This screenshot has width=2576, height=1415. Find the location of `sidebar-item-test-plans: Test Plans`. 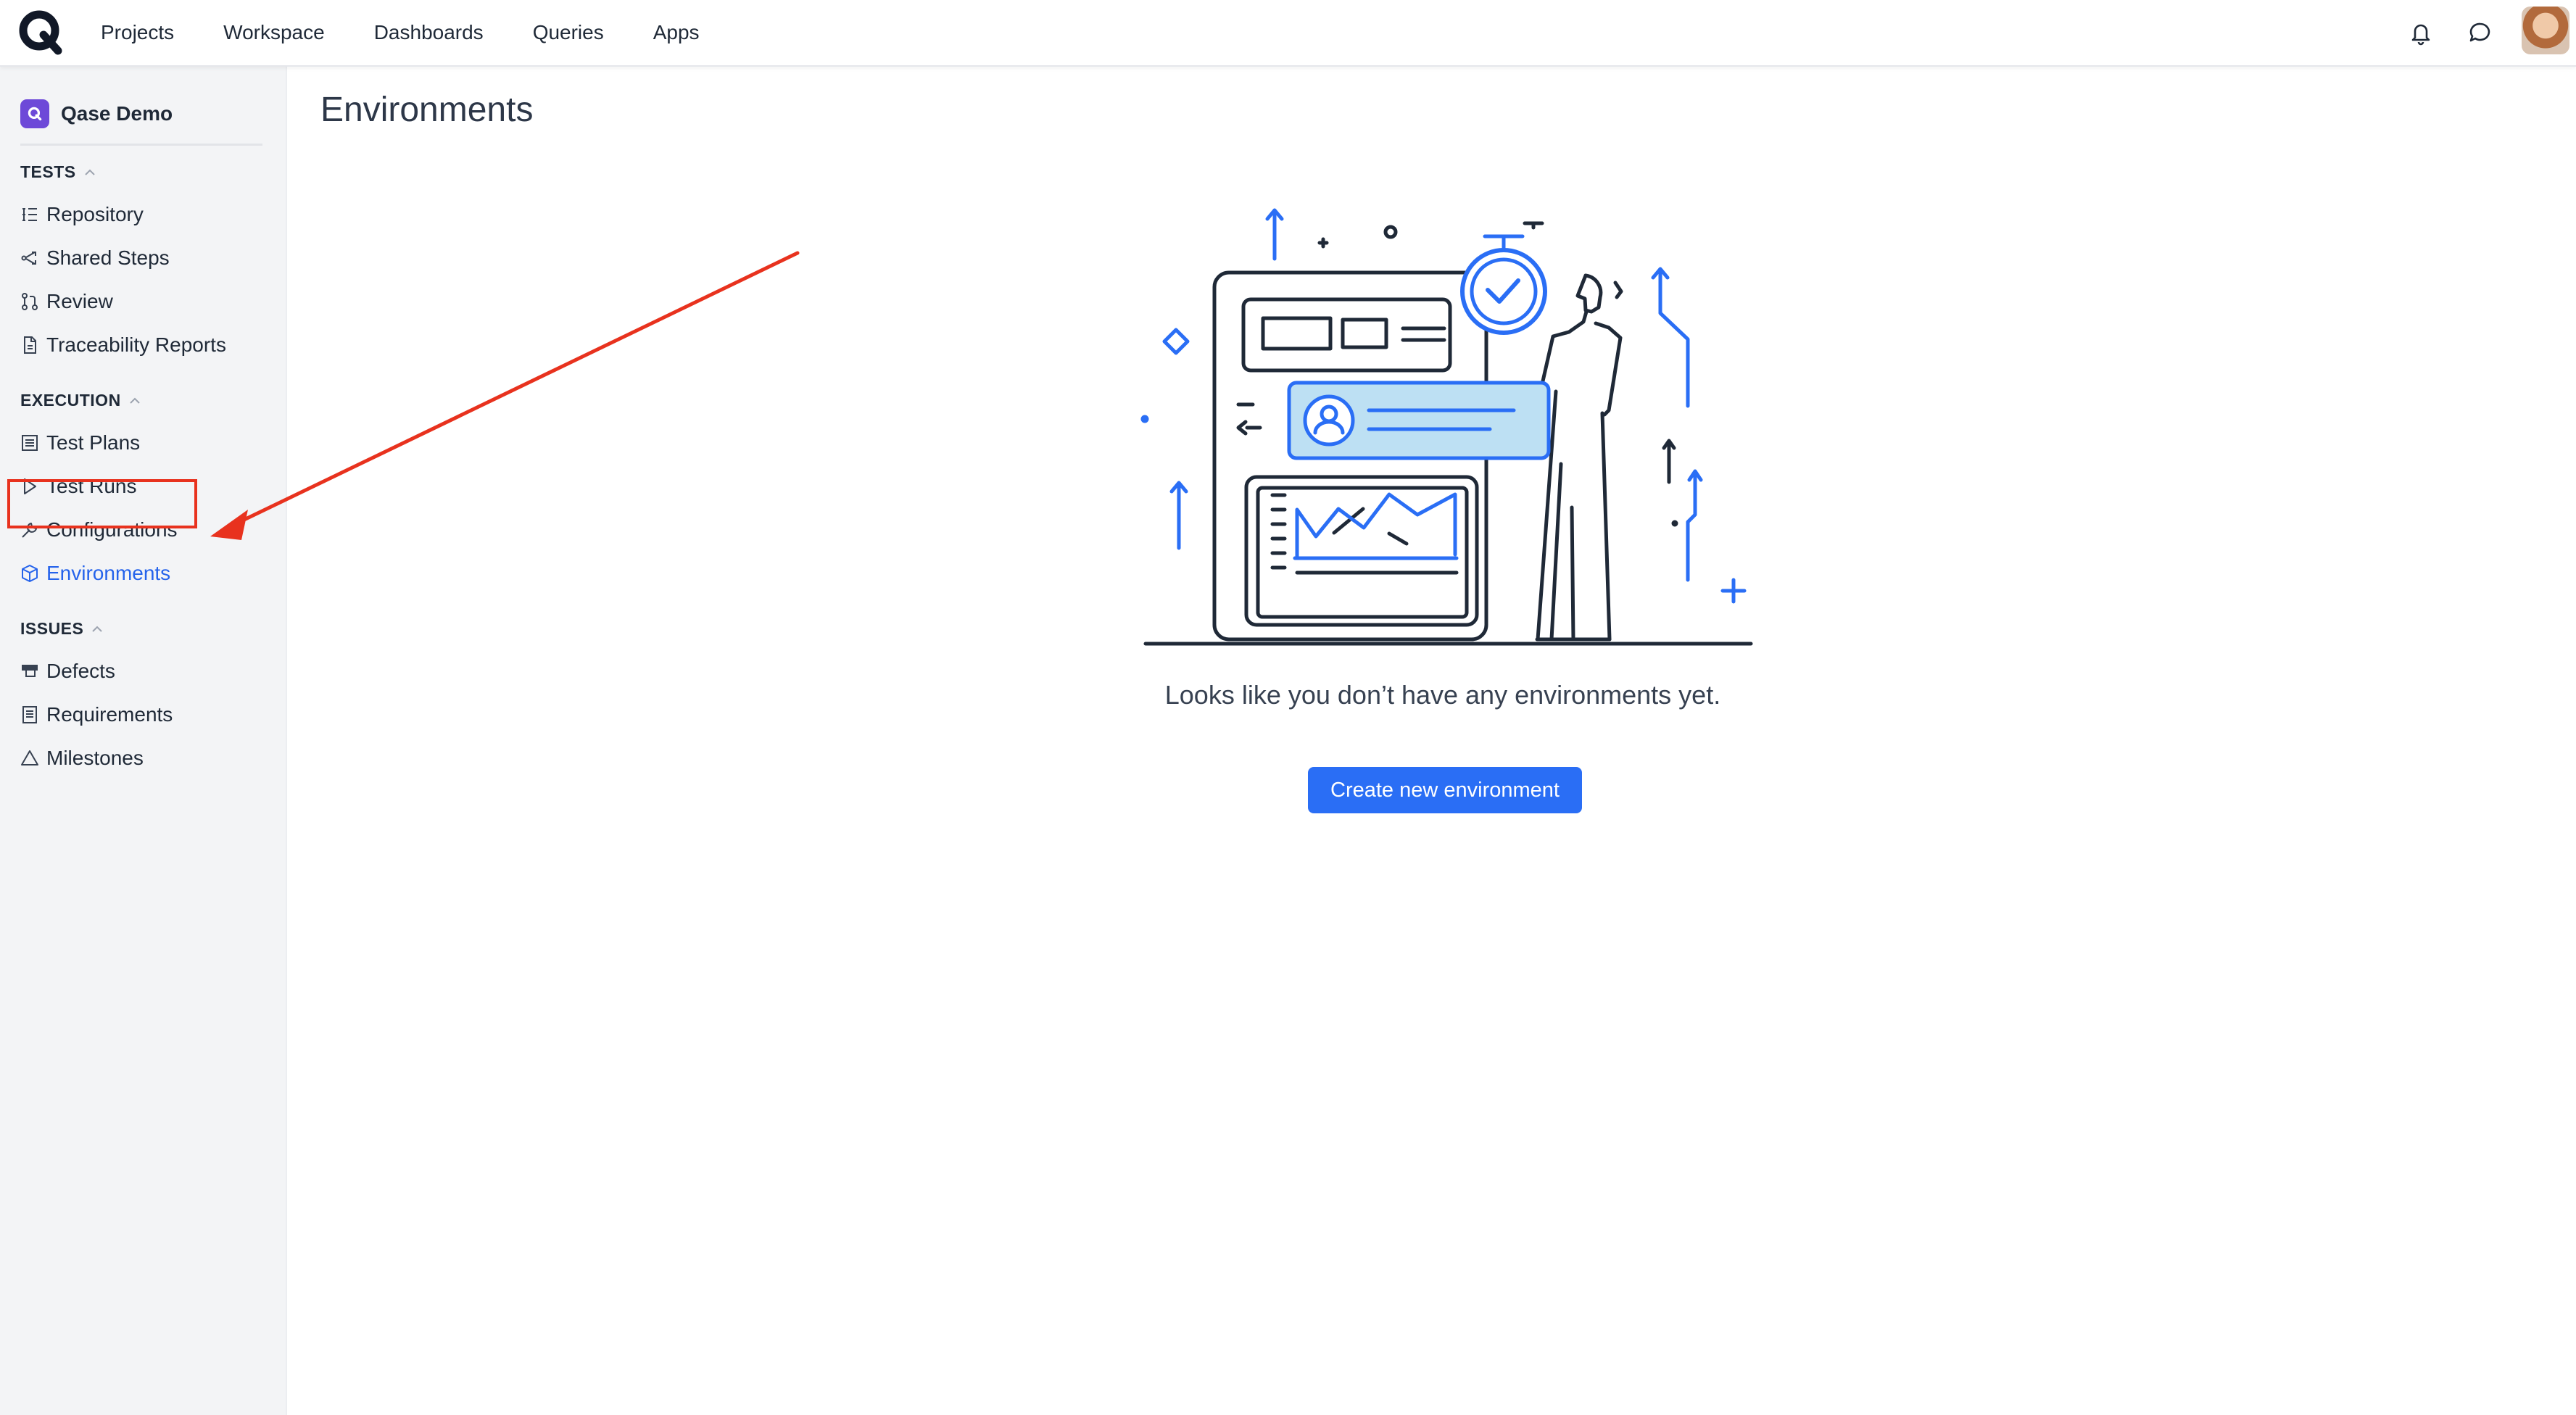

sidebar-item-test-plans: Test Plans is located at coordinates (80, 443).